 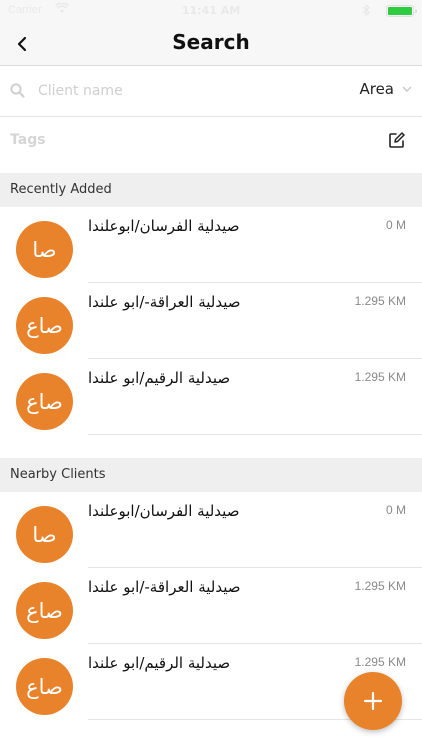 I want to click on status-bar: Carrier 11:41 AM, so click(x=211, y=11).